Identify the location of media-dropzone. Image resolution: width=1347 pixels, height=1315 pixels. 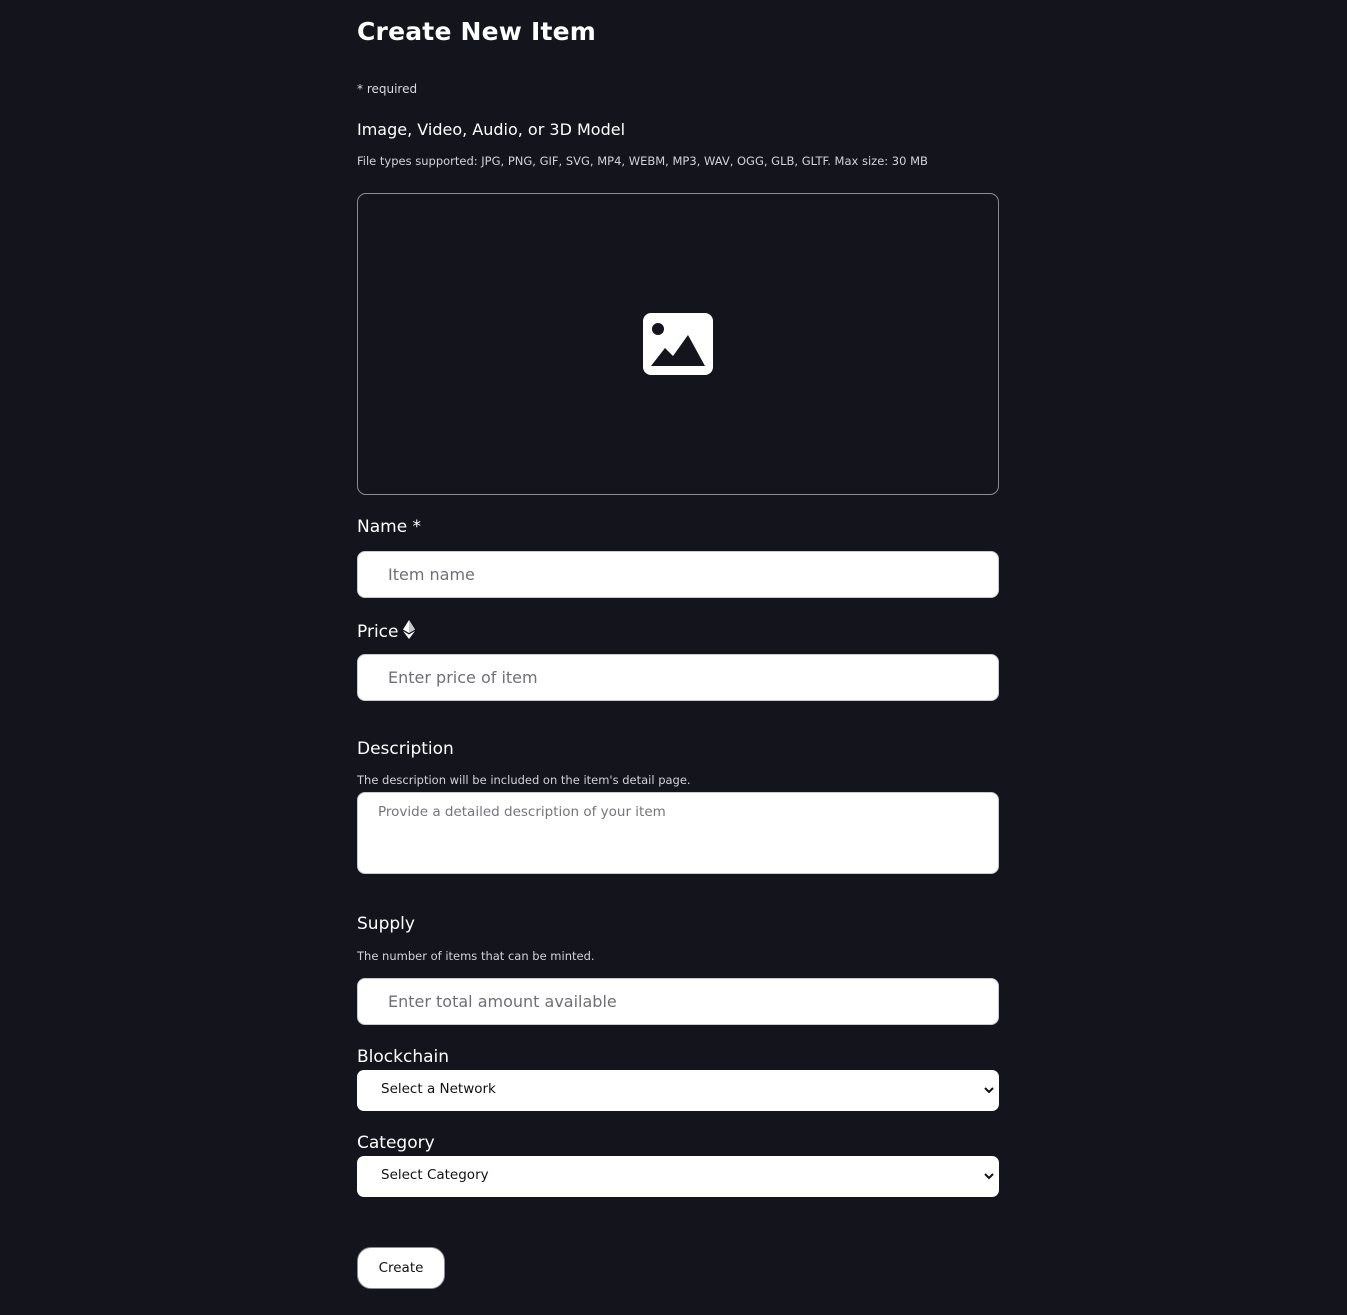
(678, 344).